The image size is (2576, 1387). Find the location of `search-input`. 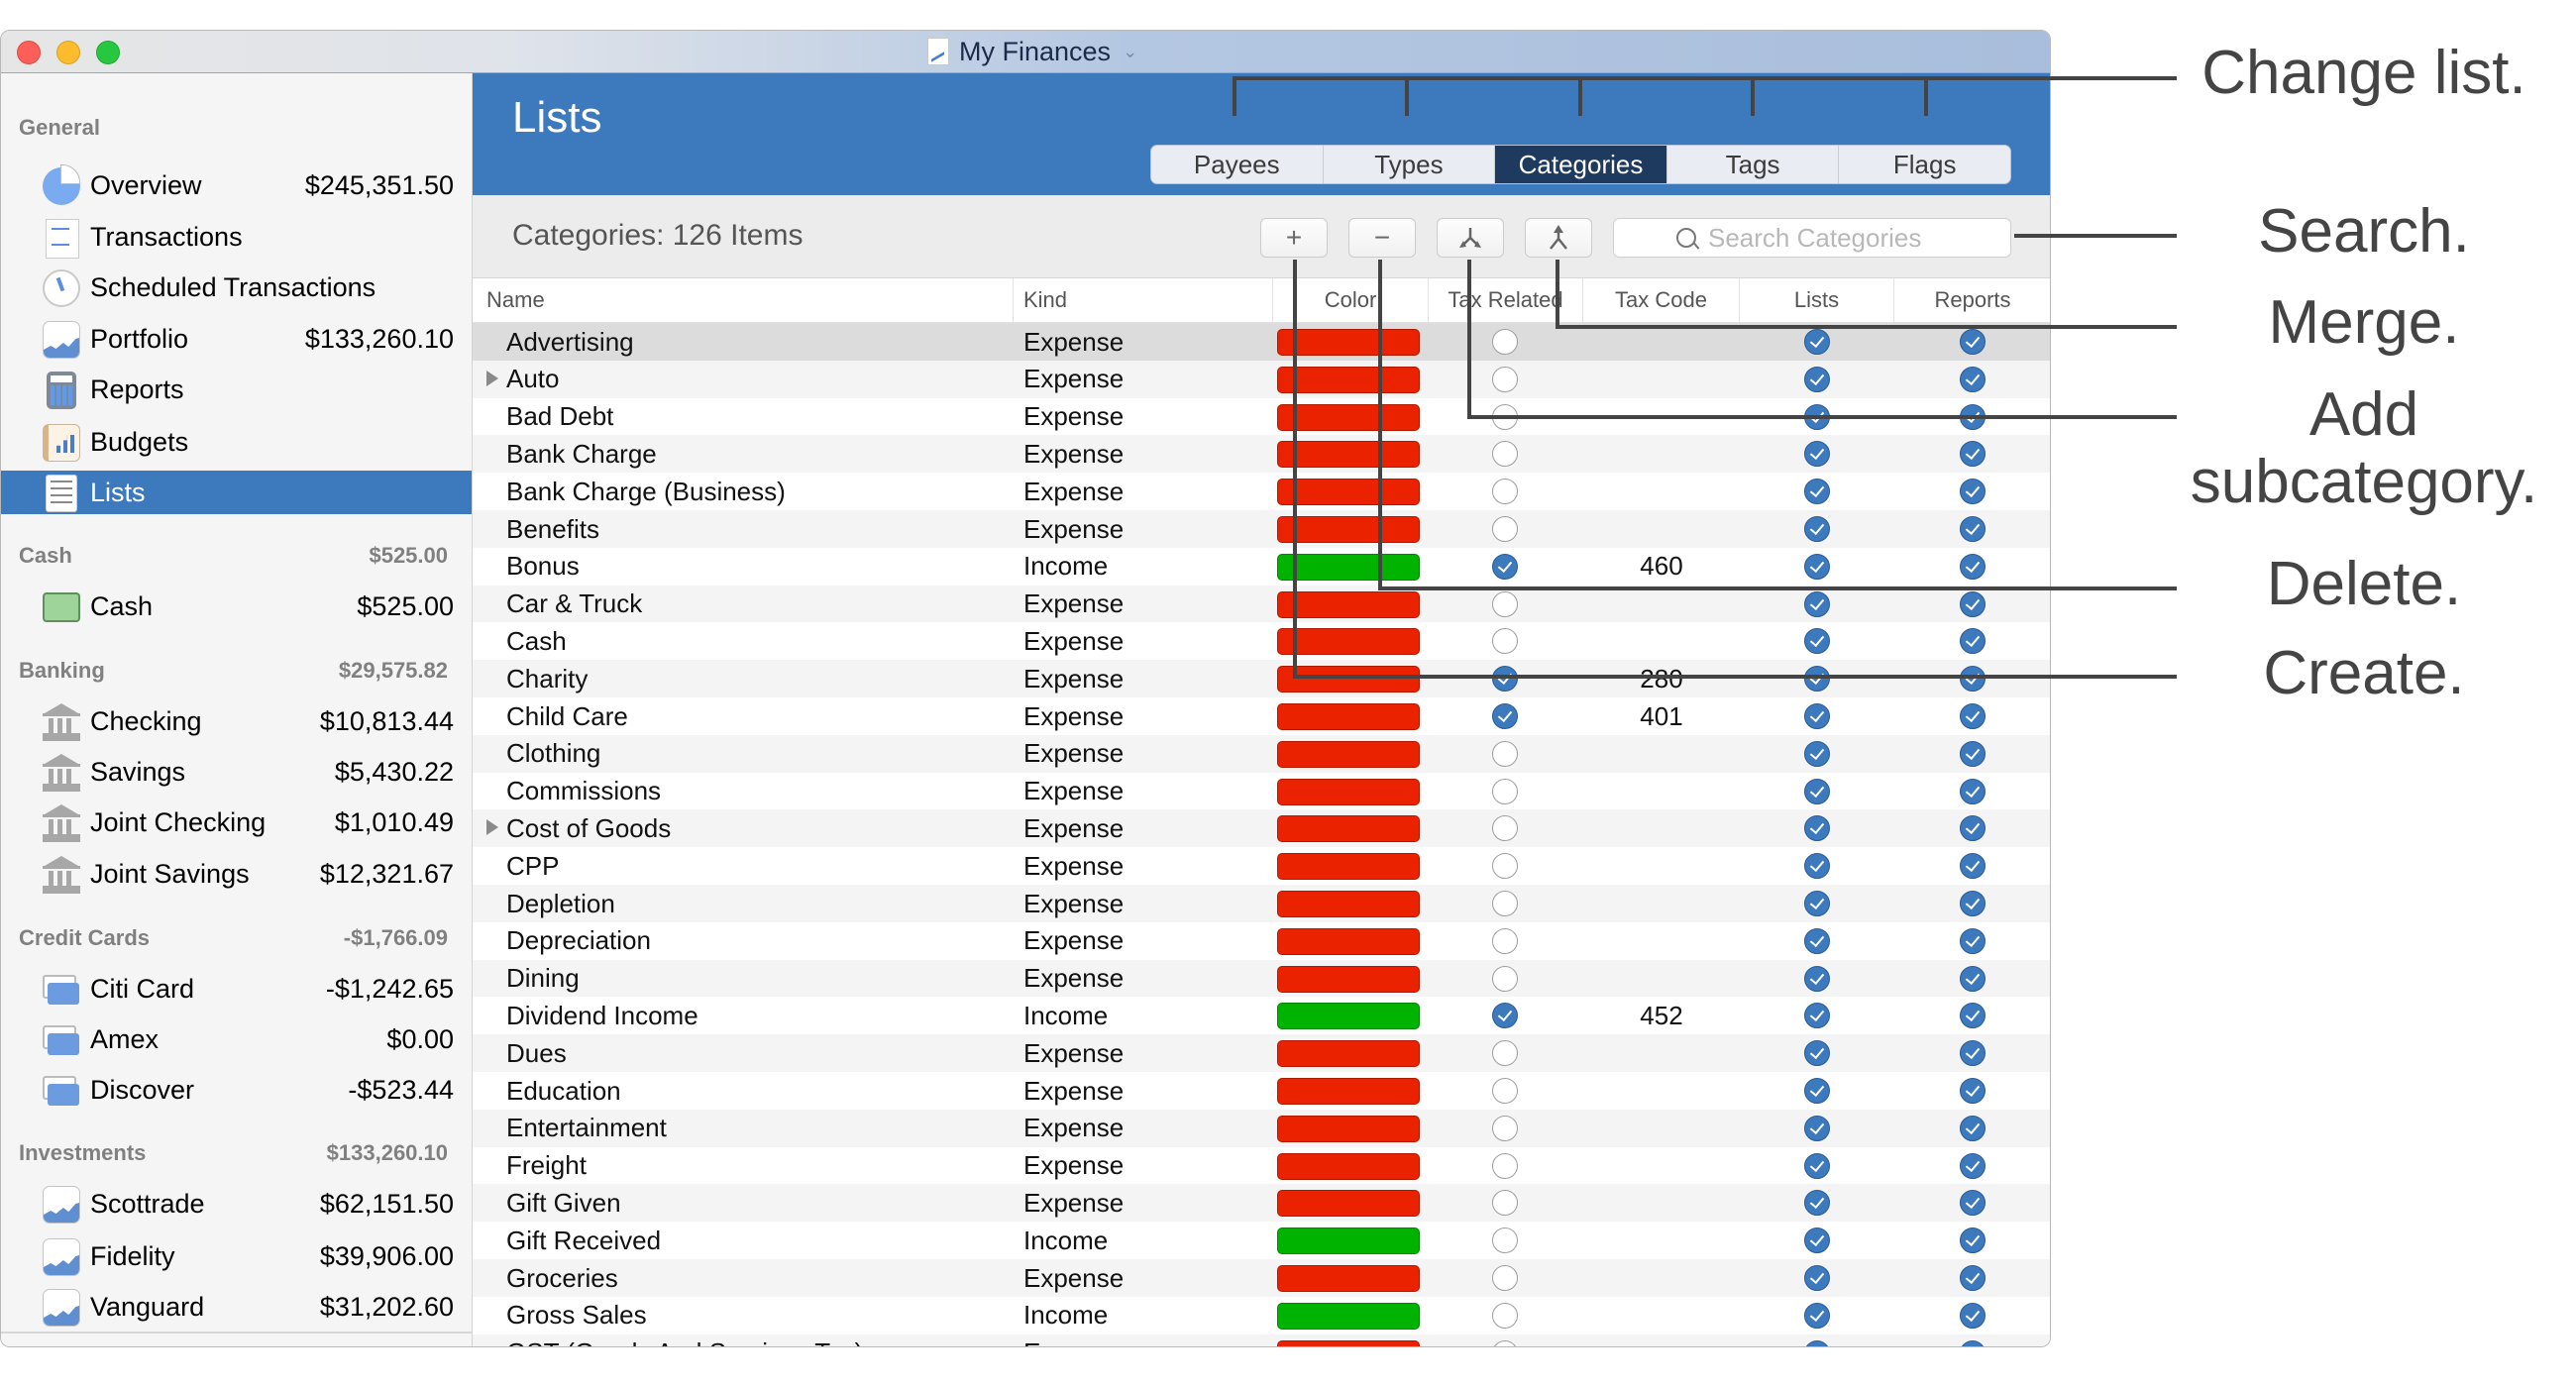

search-input is located at coordinates (1827, 238).